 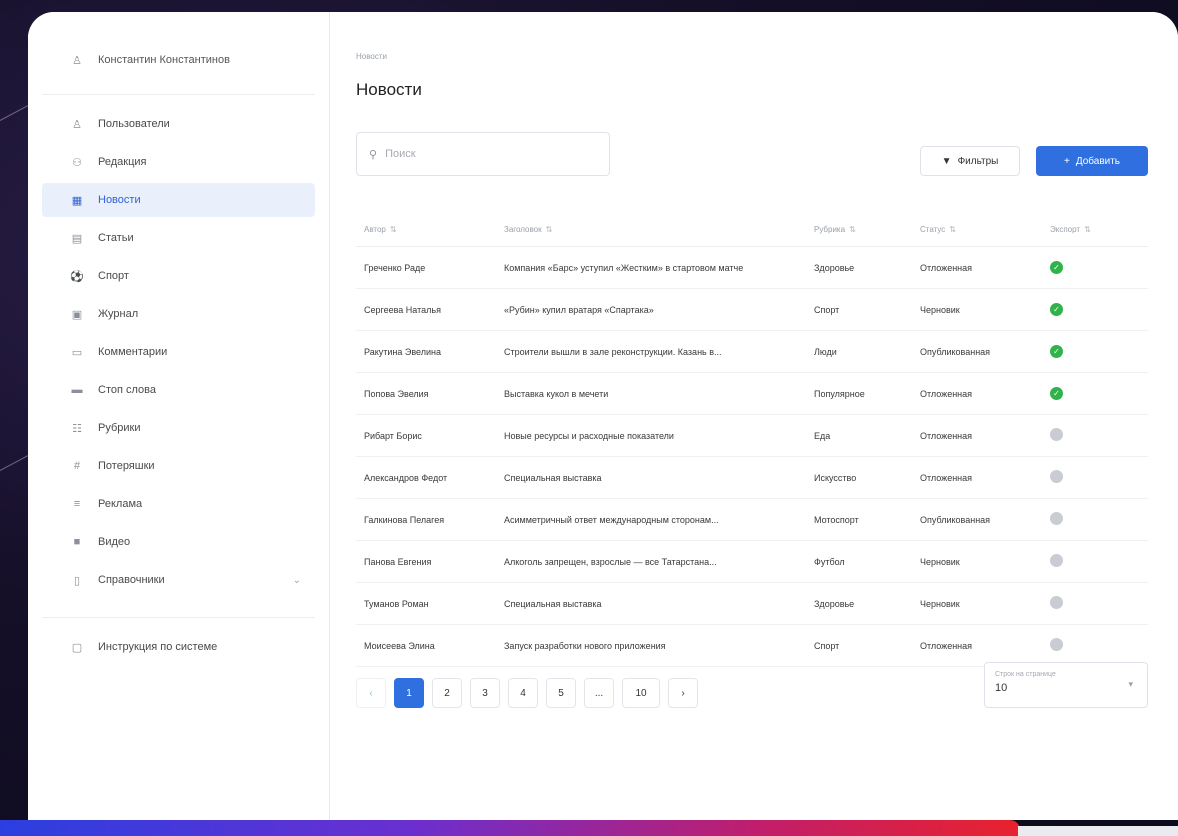 What do you see at coordinates (561, 693) in the screenshot?
I see `page-button: 5` at bounding box center [561, 693].